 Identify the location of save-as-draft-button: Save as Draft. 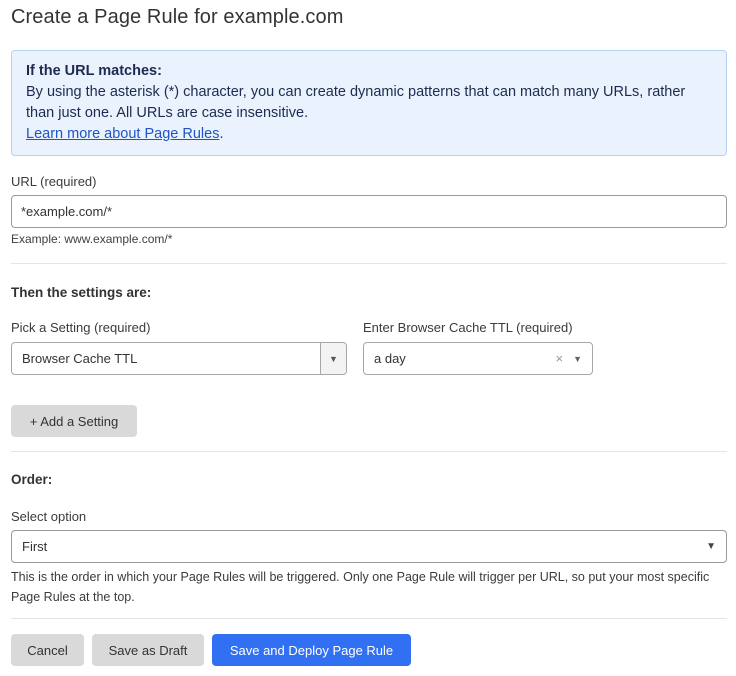
(148, 650).